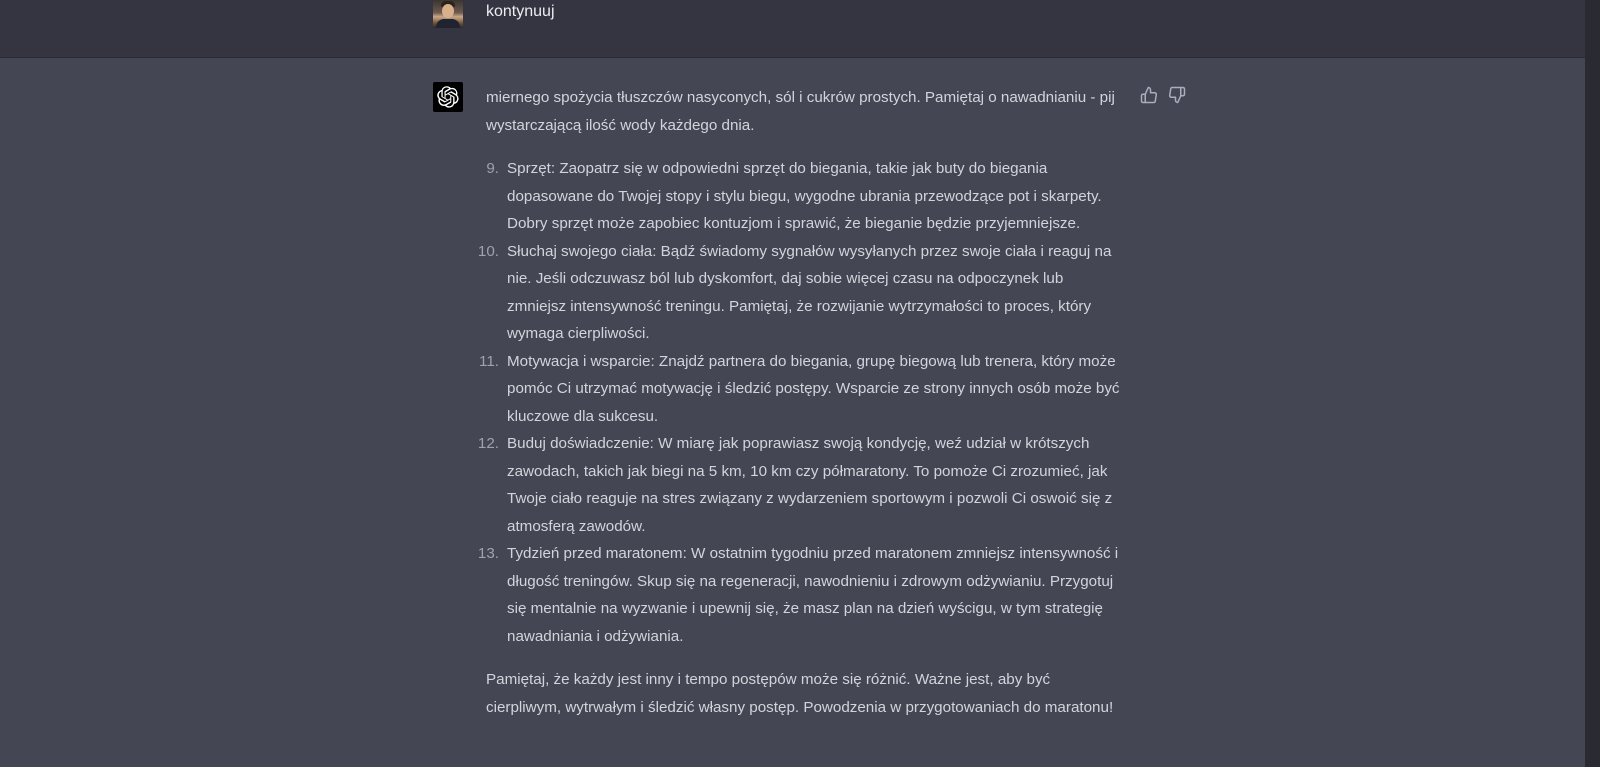 The image size is (1600, 767). What do you see at coordinates (1163, 95) in the screenshot?
I see `feedback-buttons` at bounding box center [1163, 95].